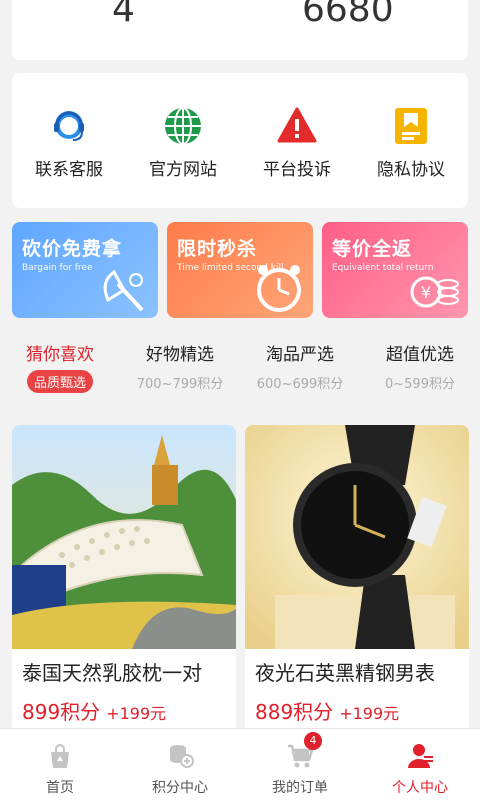 The width and height of the screenshot is (480, 800). Describe the element at coordinates (123, 15) in the screenshot. I see `stat-left-value: 4` at that location.